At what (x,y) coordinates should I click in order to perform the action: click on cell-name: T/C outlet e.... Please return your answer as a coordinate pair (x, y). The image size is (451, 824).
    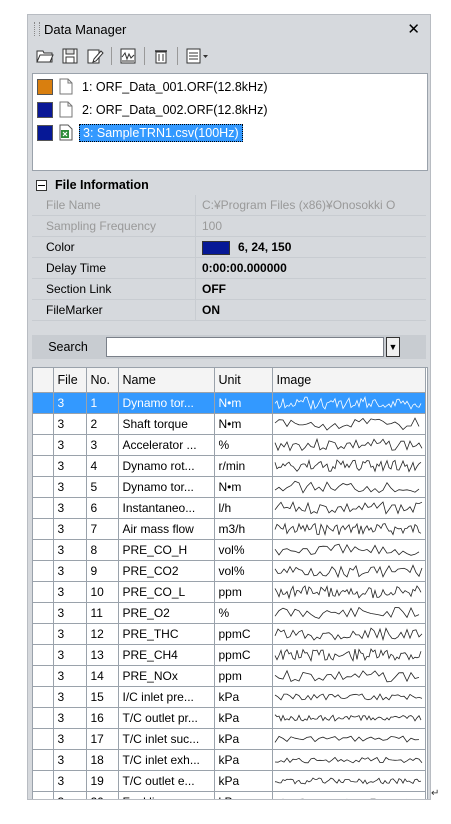
    Looking at the image, I should click on (166, 781).